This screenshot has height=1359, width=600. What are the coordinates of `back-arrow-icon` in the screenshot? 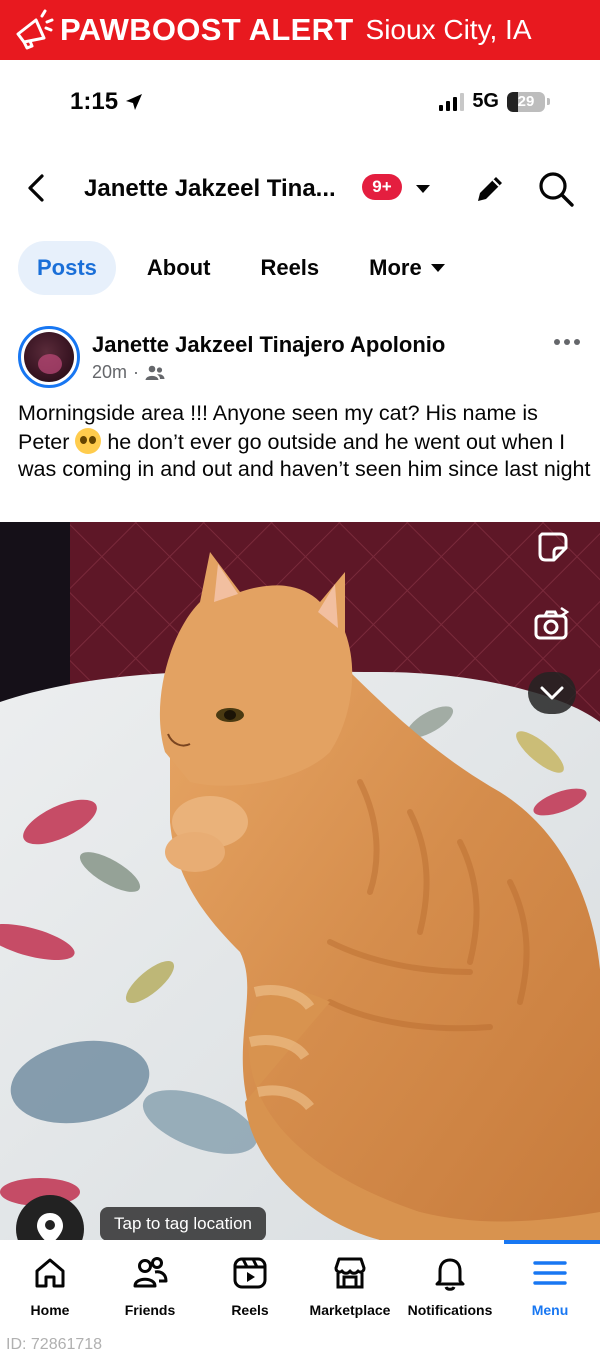 It's located at (37, 188).